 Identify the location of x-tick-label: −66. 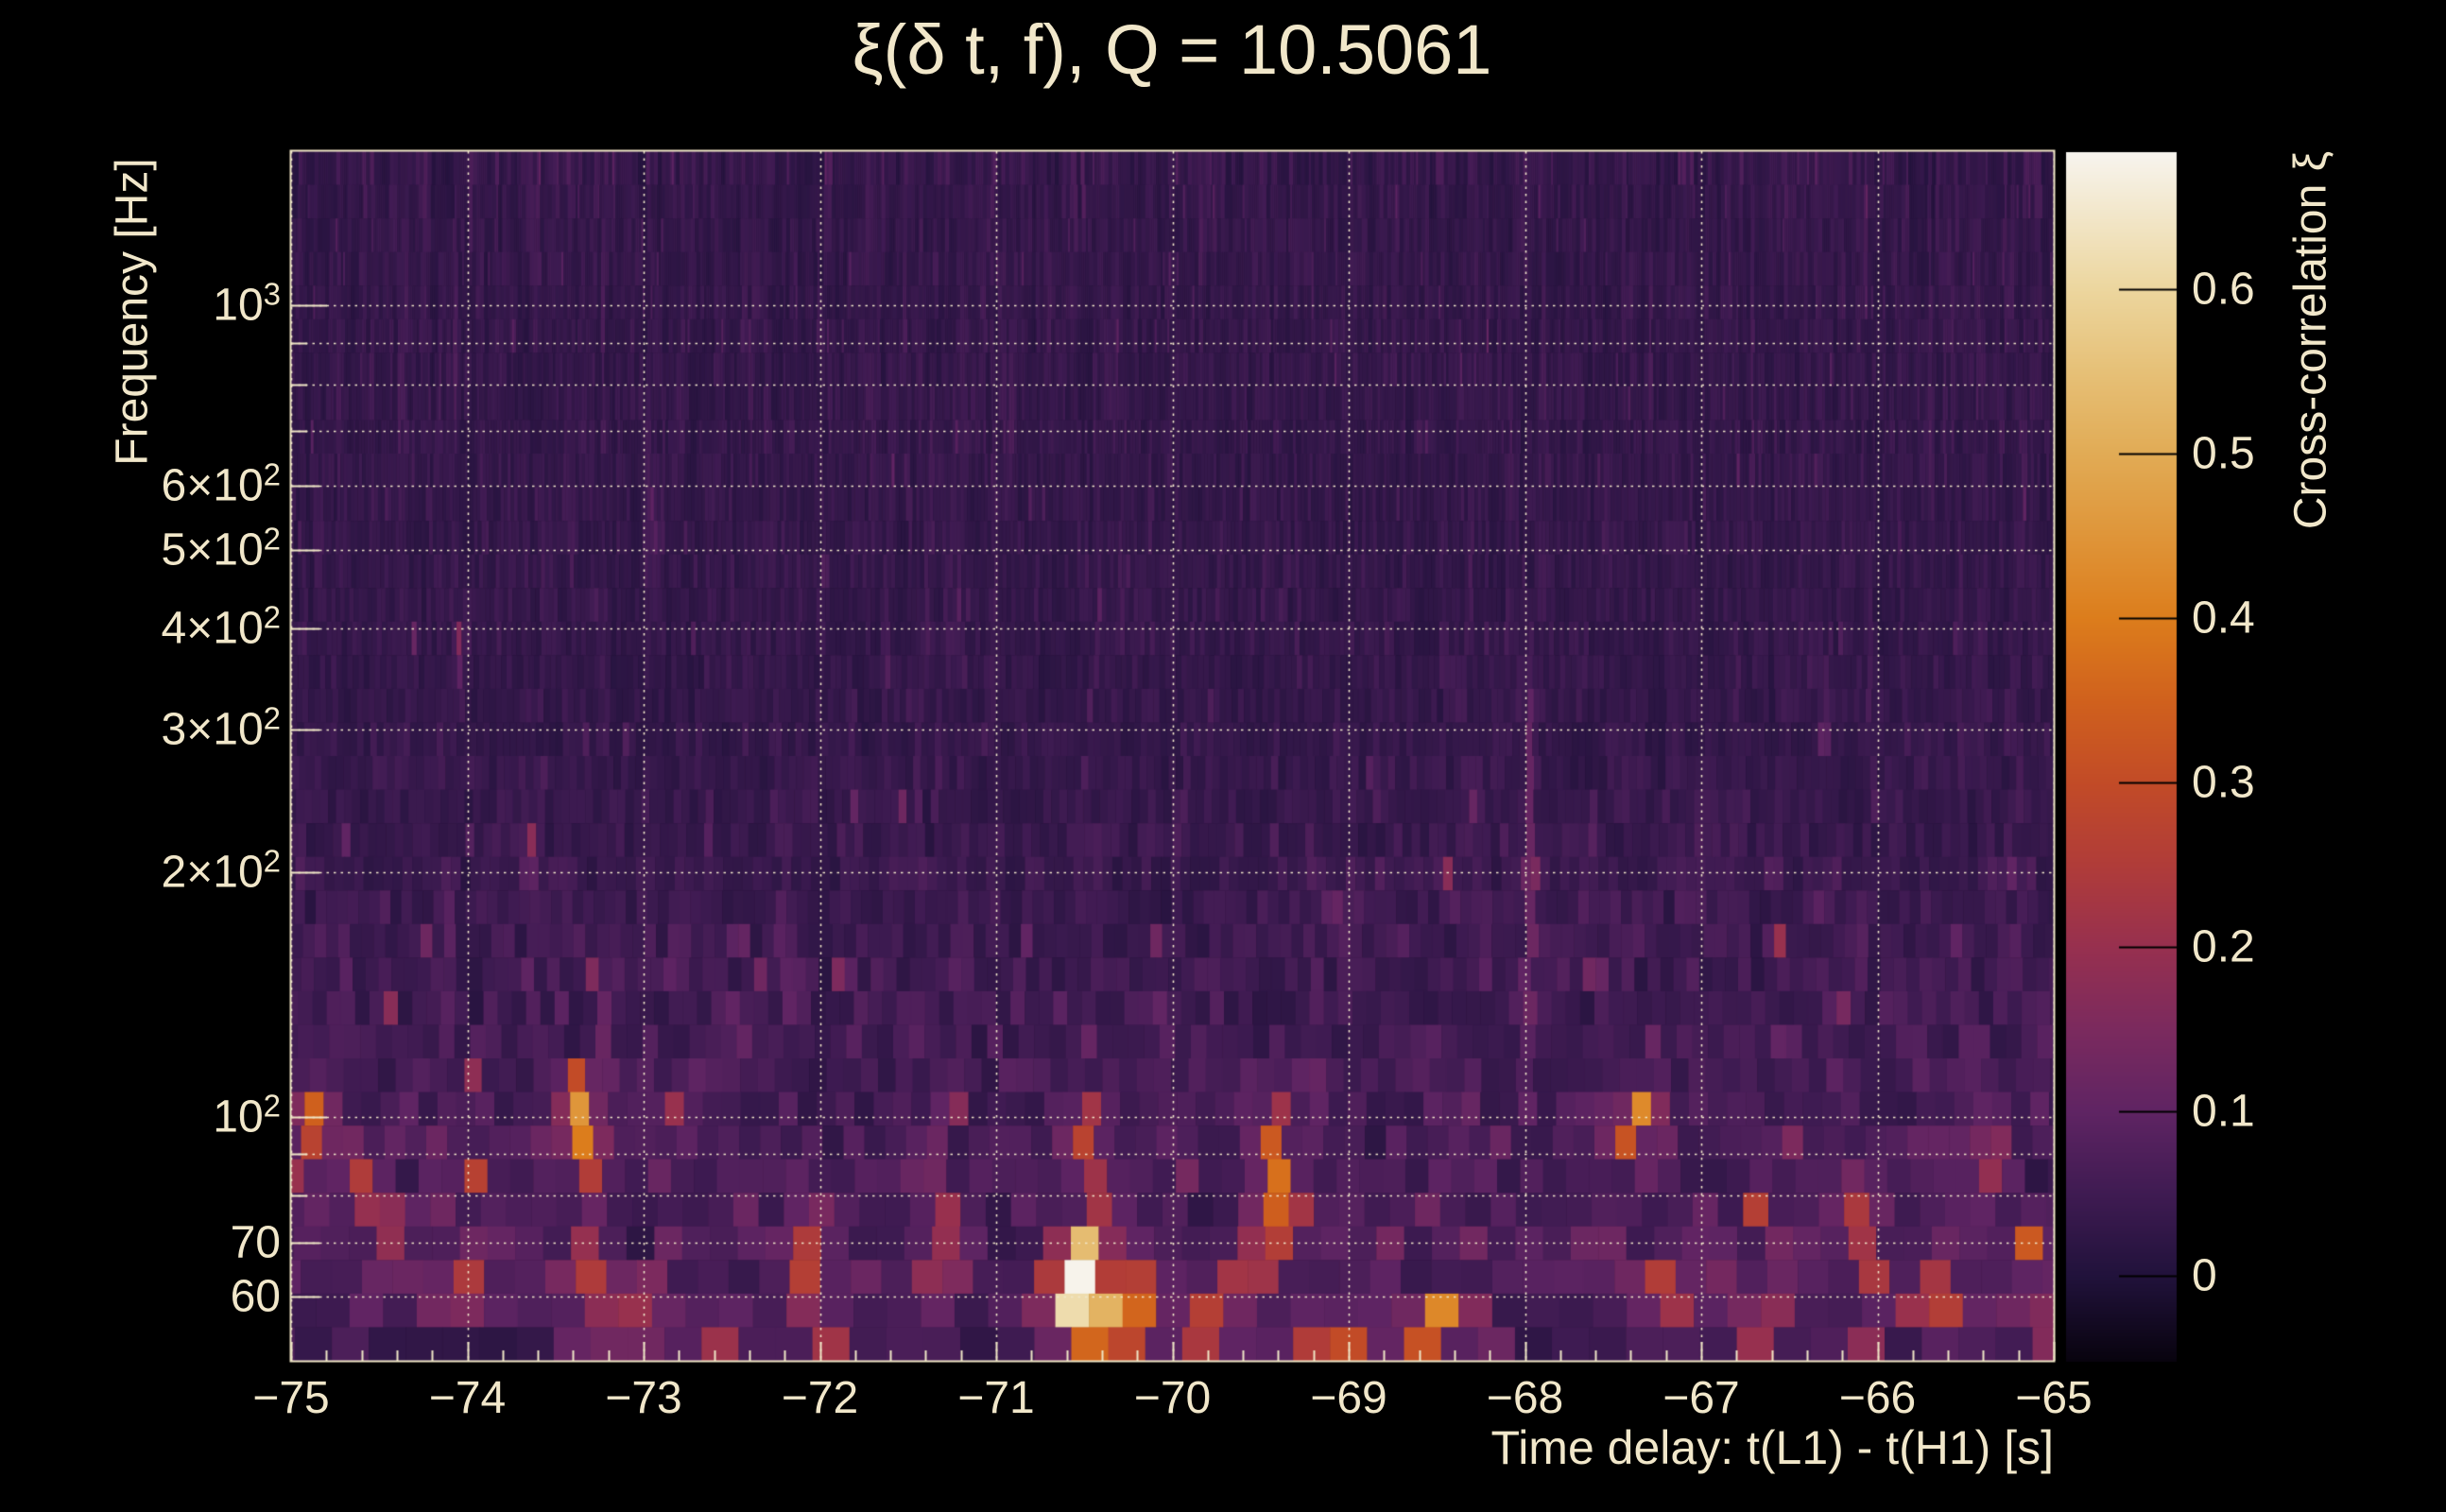
(1877, 1398).